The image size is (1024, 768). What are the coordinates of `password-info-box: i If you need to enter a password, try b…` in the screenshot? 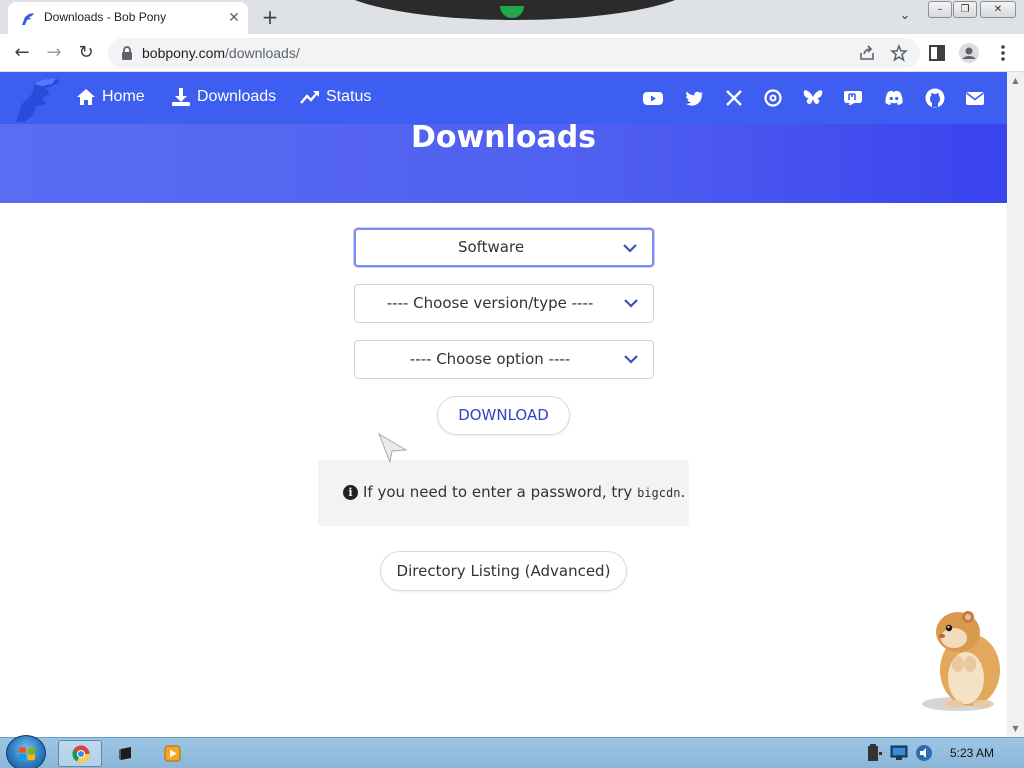 It's located at (503, 493).